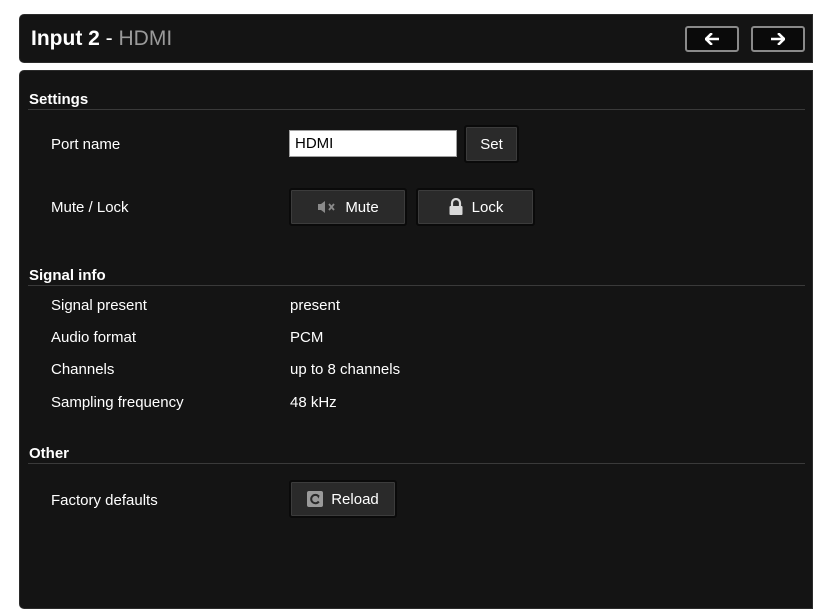 The height and width of the screenshot is (615, 813). Describe the element at coordinates (362, 207) in the screenshot. I see `mute-button-label: Mute` at that location.